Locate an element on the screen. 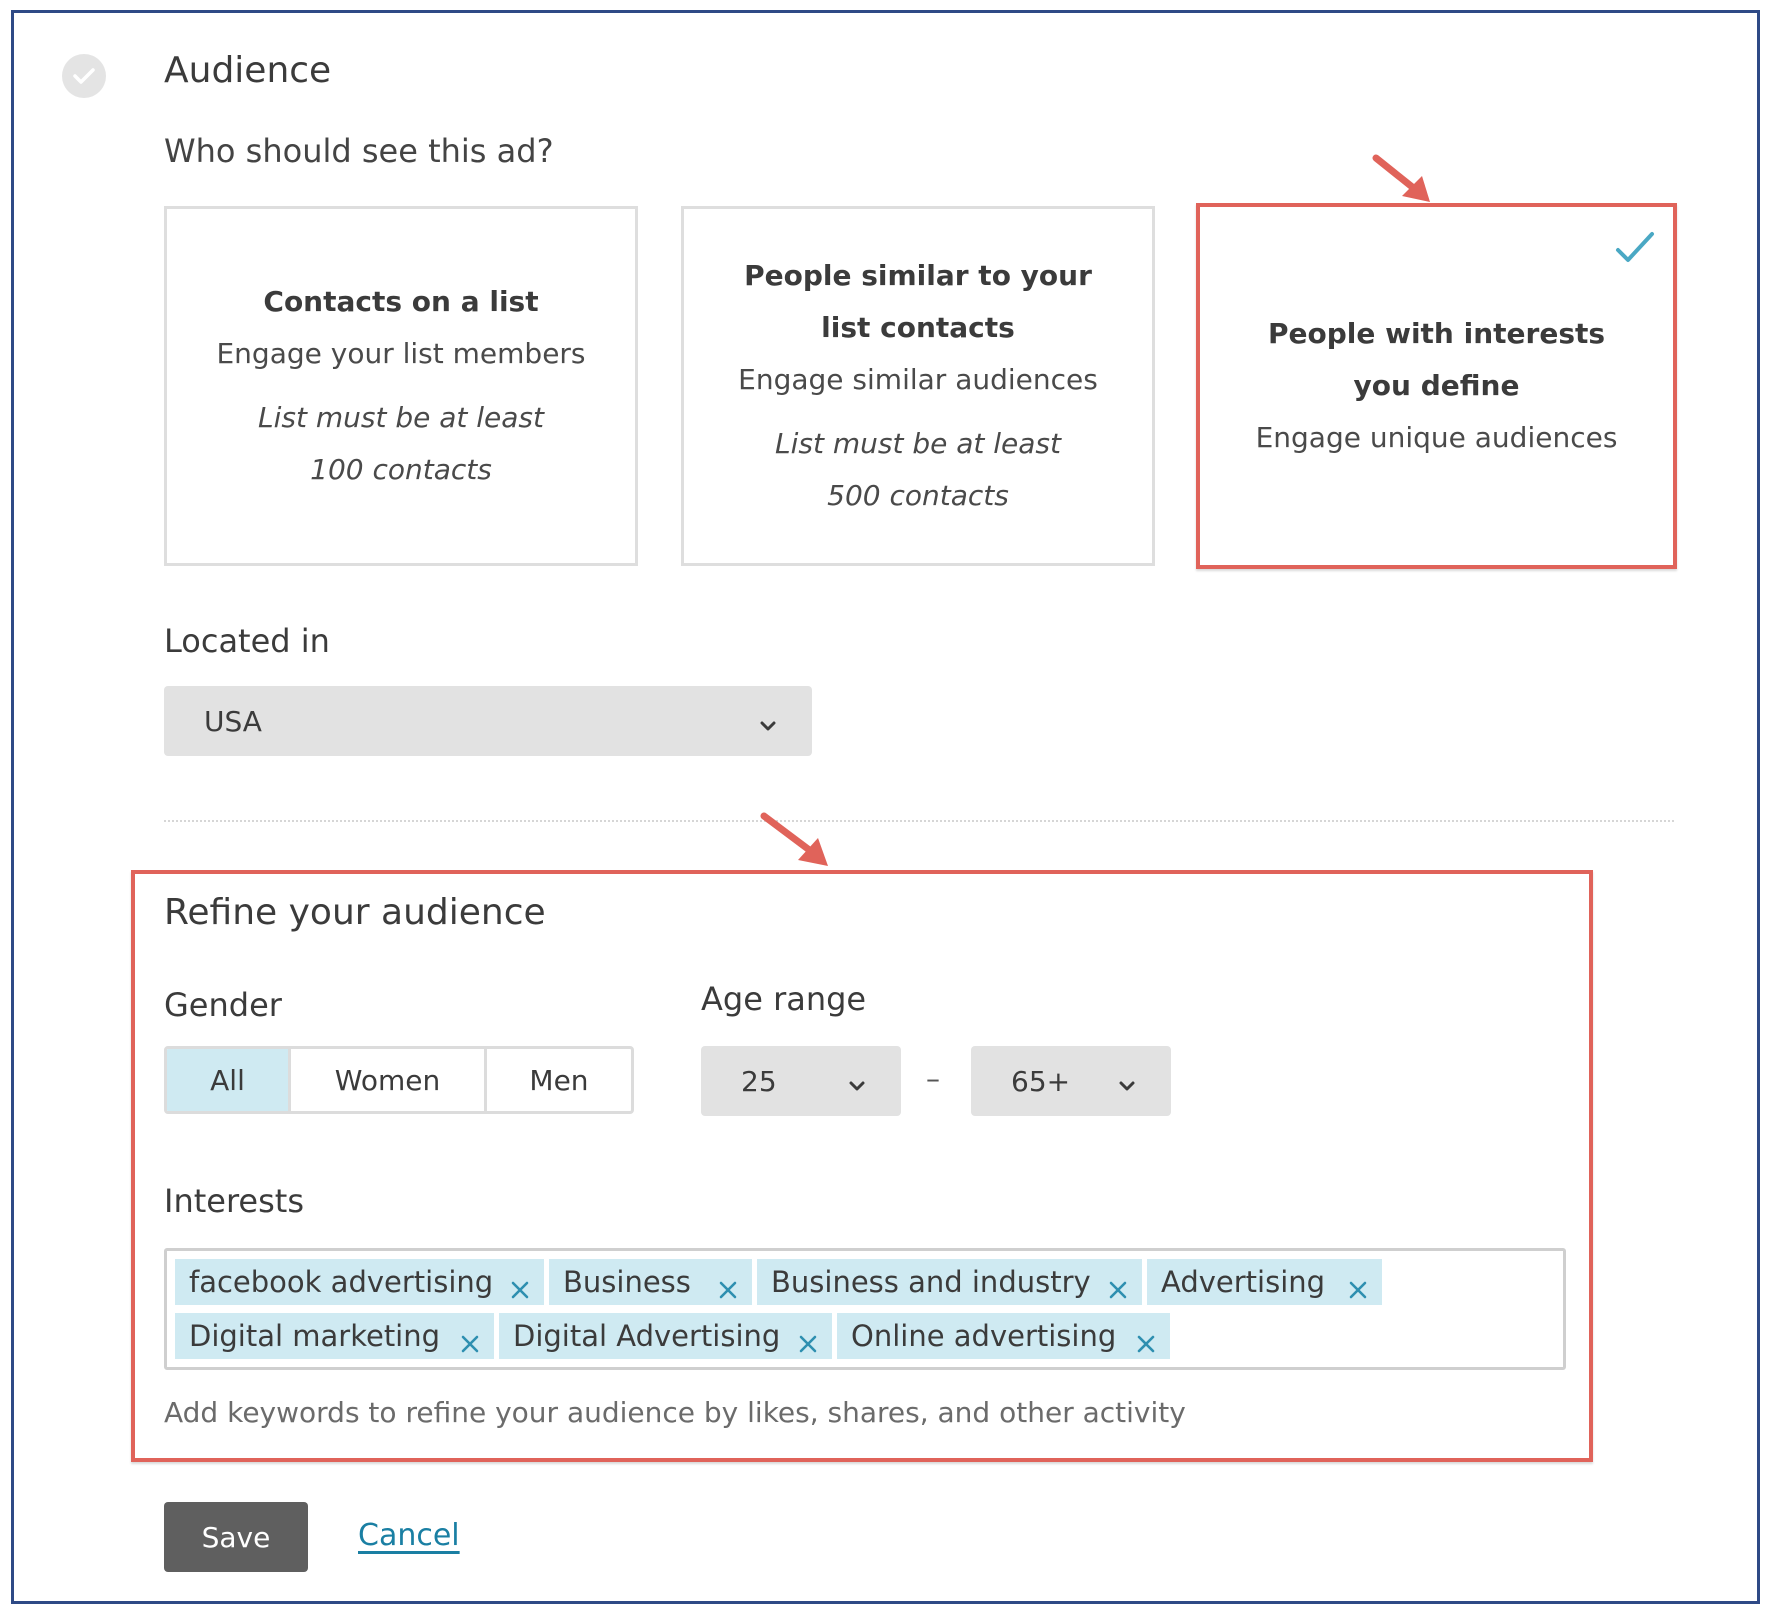 The height and width of the screenshot is (1613, 1775). interest-tag: Business and industry is located at coordinates (949, 1282).